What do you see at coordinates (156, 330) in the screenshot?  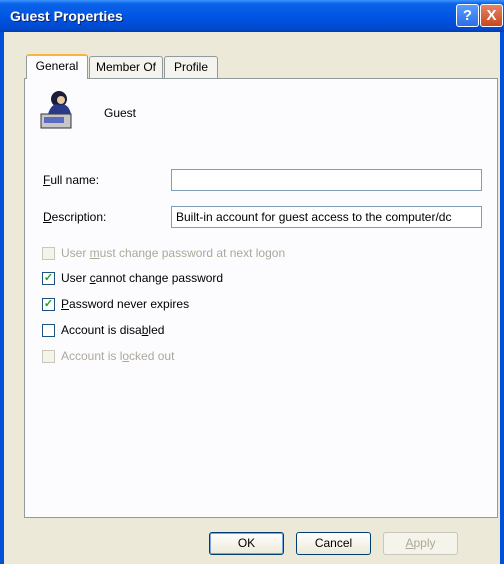 I see `label-part: led` at bounding box center [156, 330].